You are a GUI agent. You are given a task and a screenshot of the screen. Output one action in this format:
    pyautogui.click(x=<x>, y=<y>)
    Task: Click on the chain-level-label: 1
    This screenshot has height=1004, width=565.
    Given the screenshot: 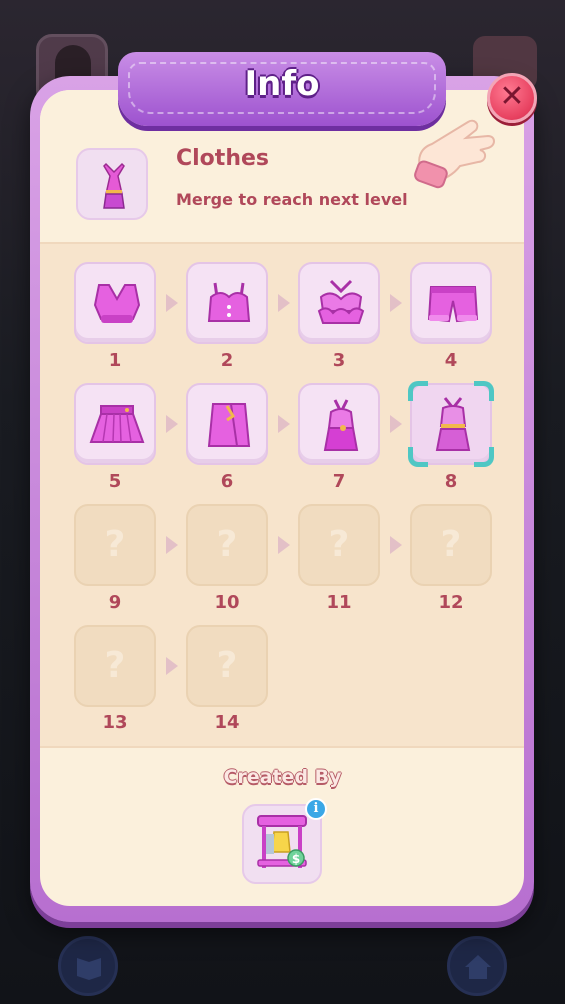 What is the action you would take?
    pyautogui.click(x=115, y=360)
    